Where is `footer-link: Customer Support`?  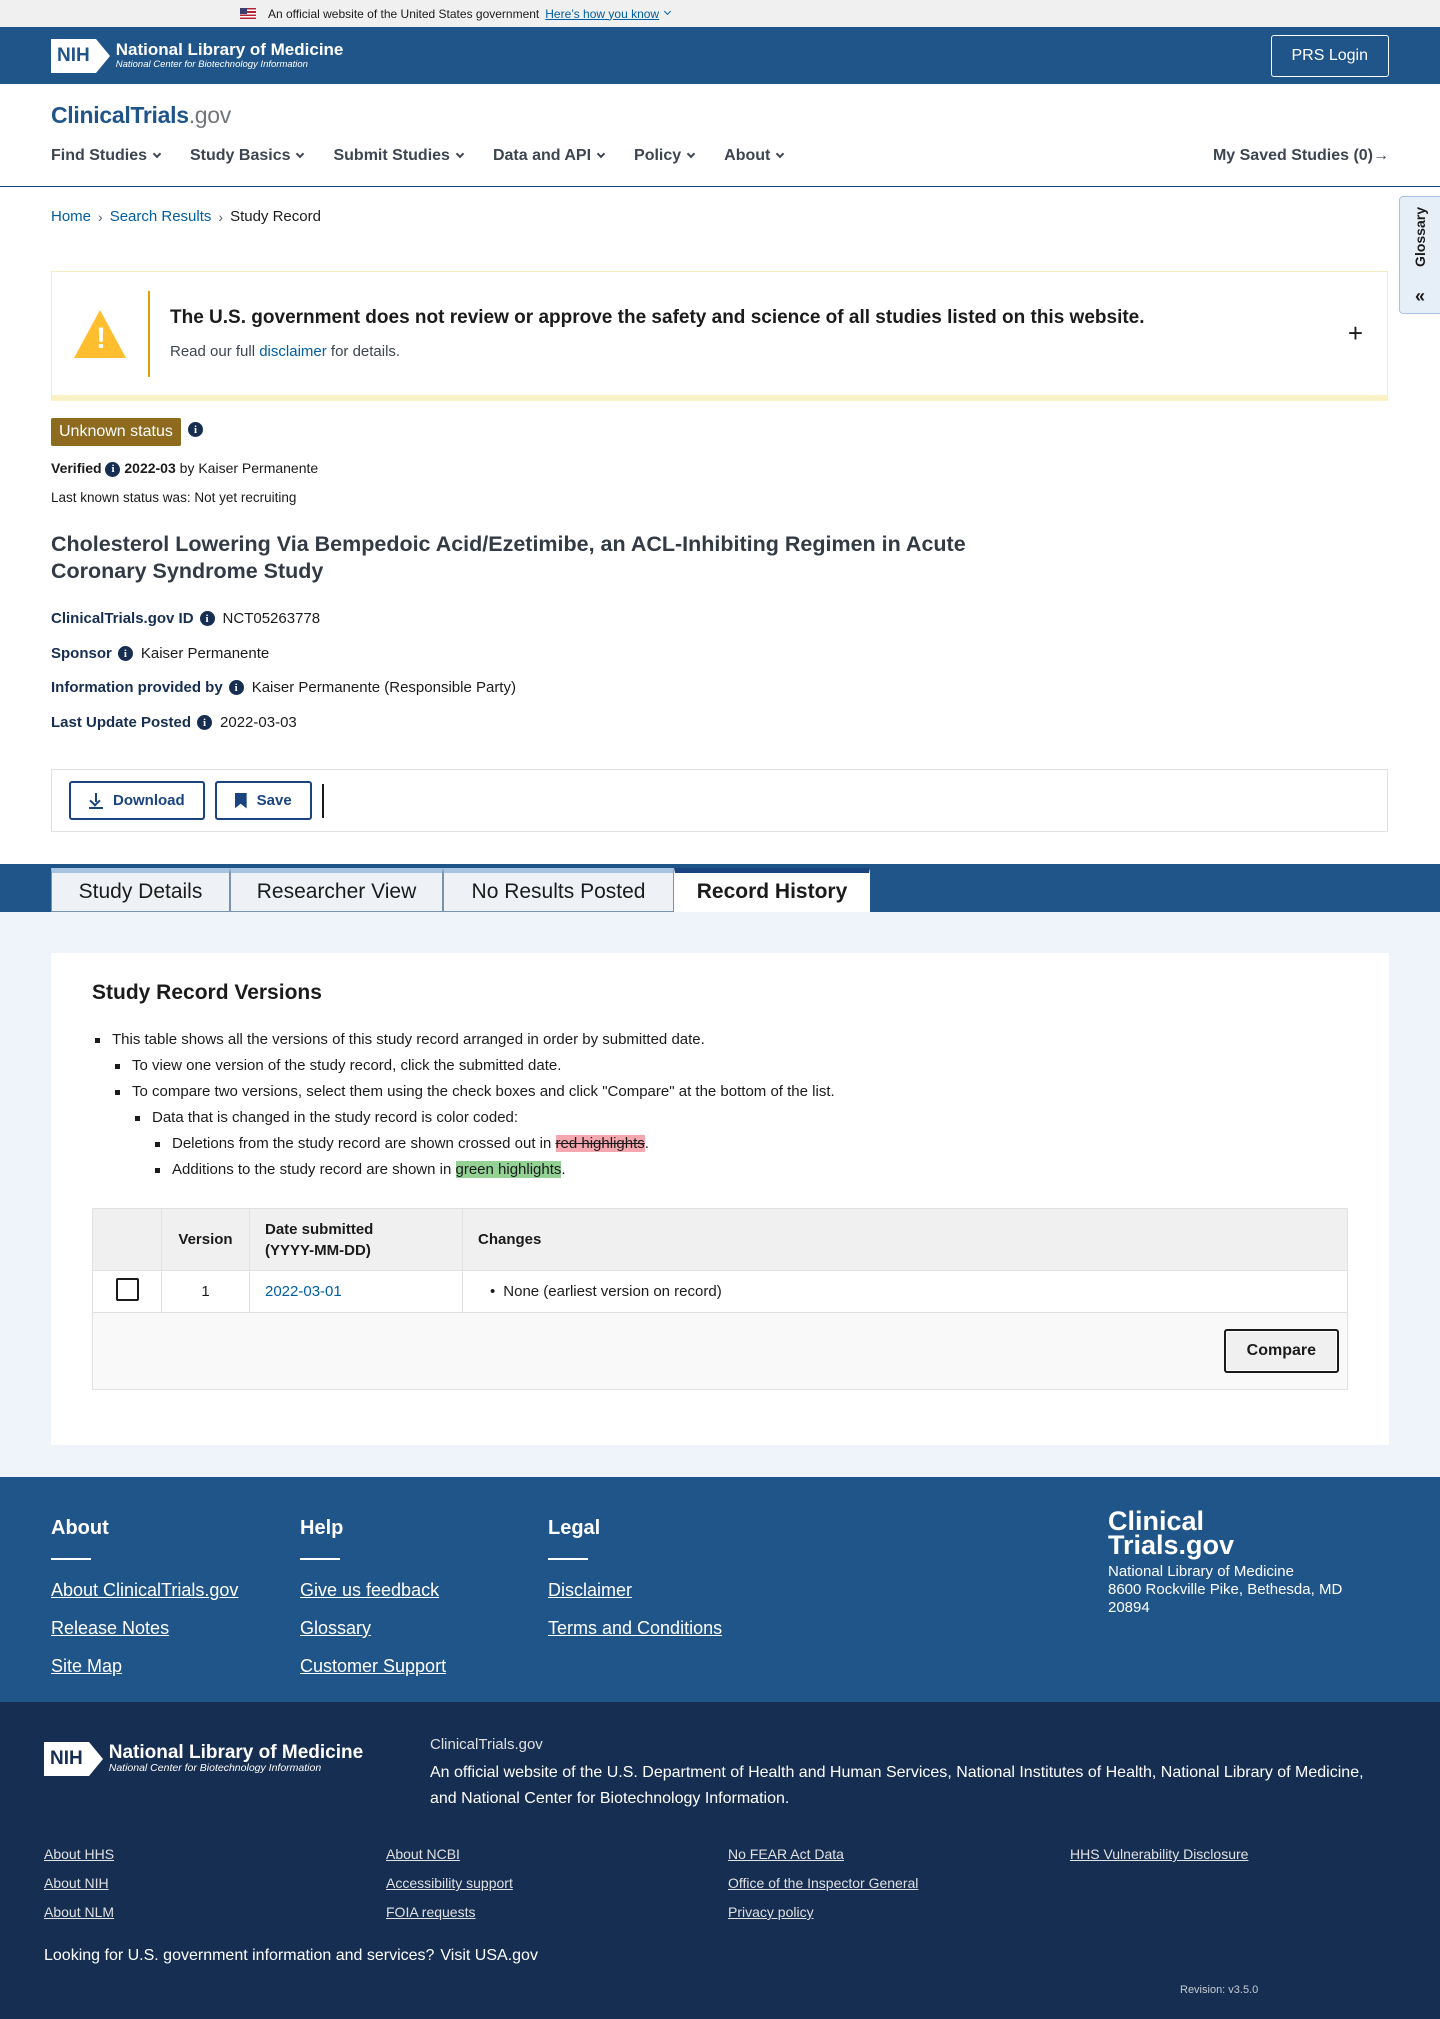 footer-link: Customer Support is located at coordinates (373, 1666).